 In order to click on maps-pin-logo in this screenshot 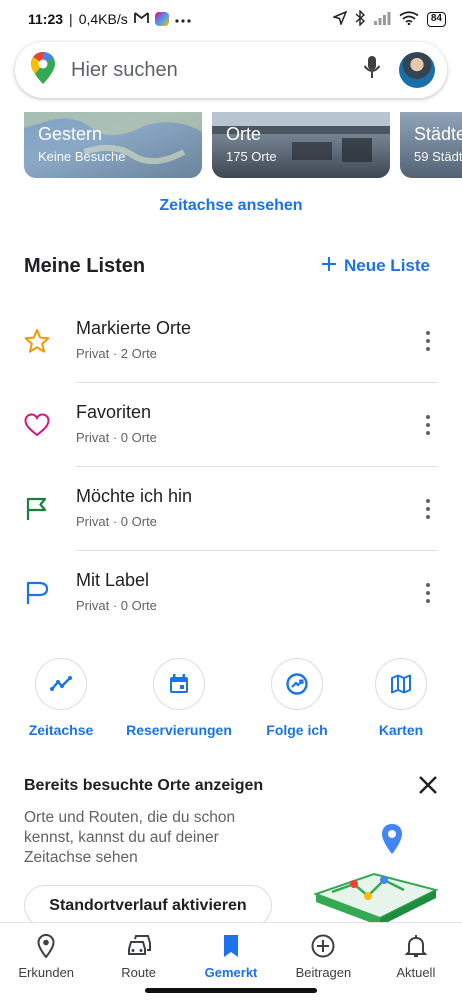, I will do `click(43, 70)`.